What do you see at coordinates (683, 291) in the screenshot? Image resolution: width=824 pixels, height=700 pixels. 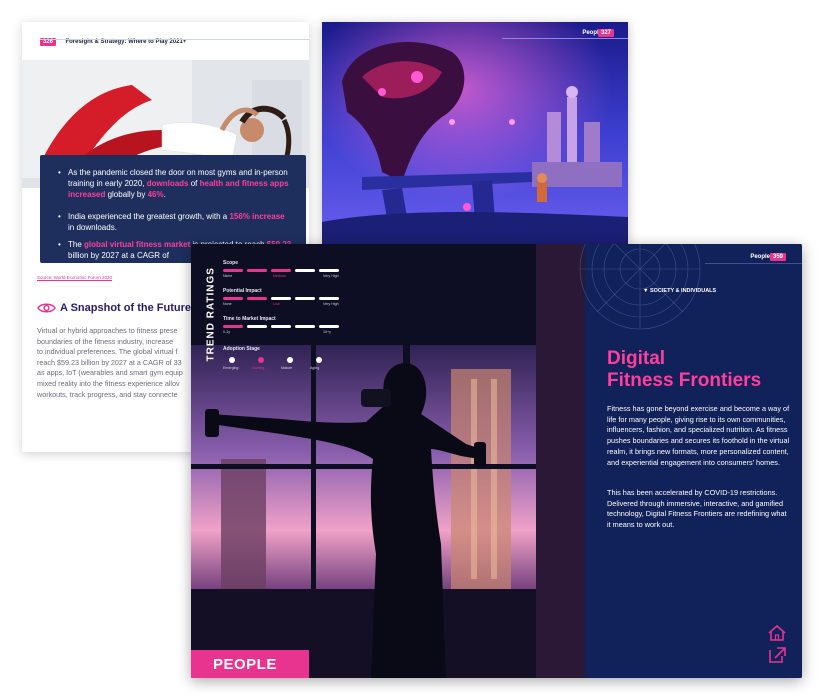 I see `section-label-text: SOCIETY & INDIVIDUALS` at bounding box center [683, 291].